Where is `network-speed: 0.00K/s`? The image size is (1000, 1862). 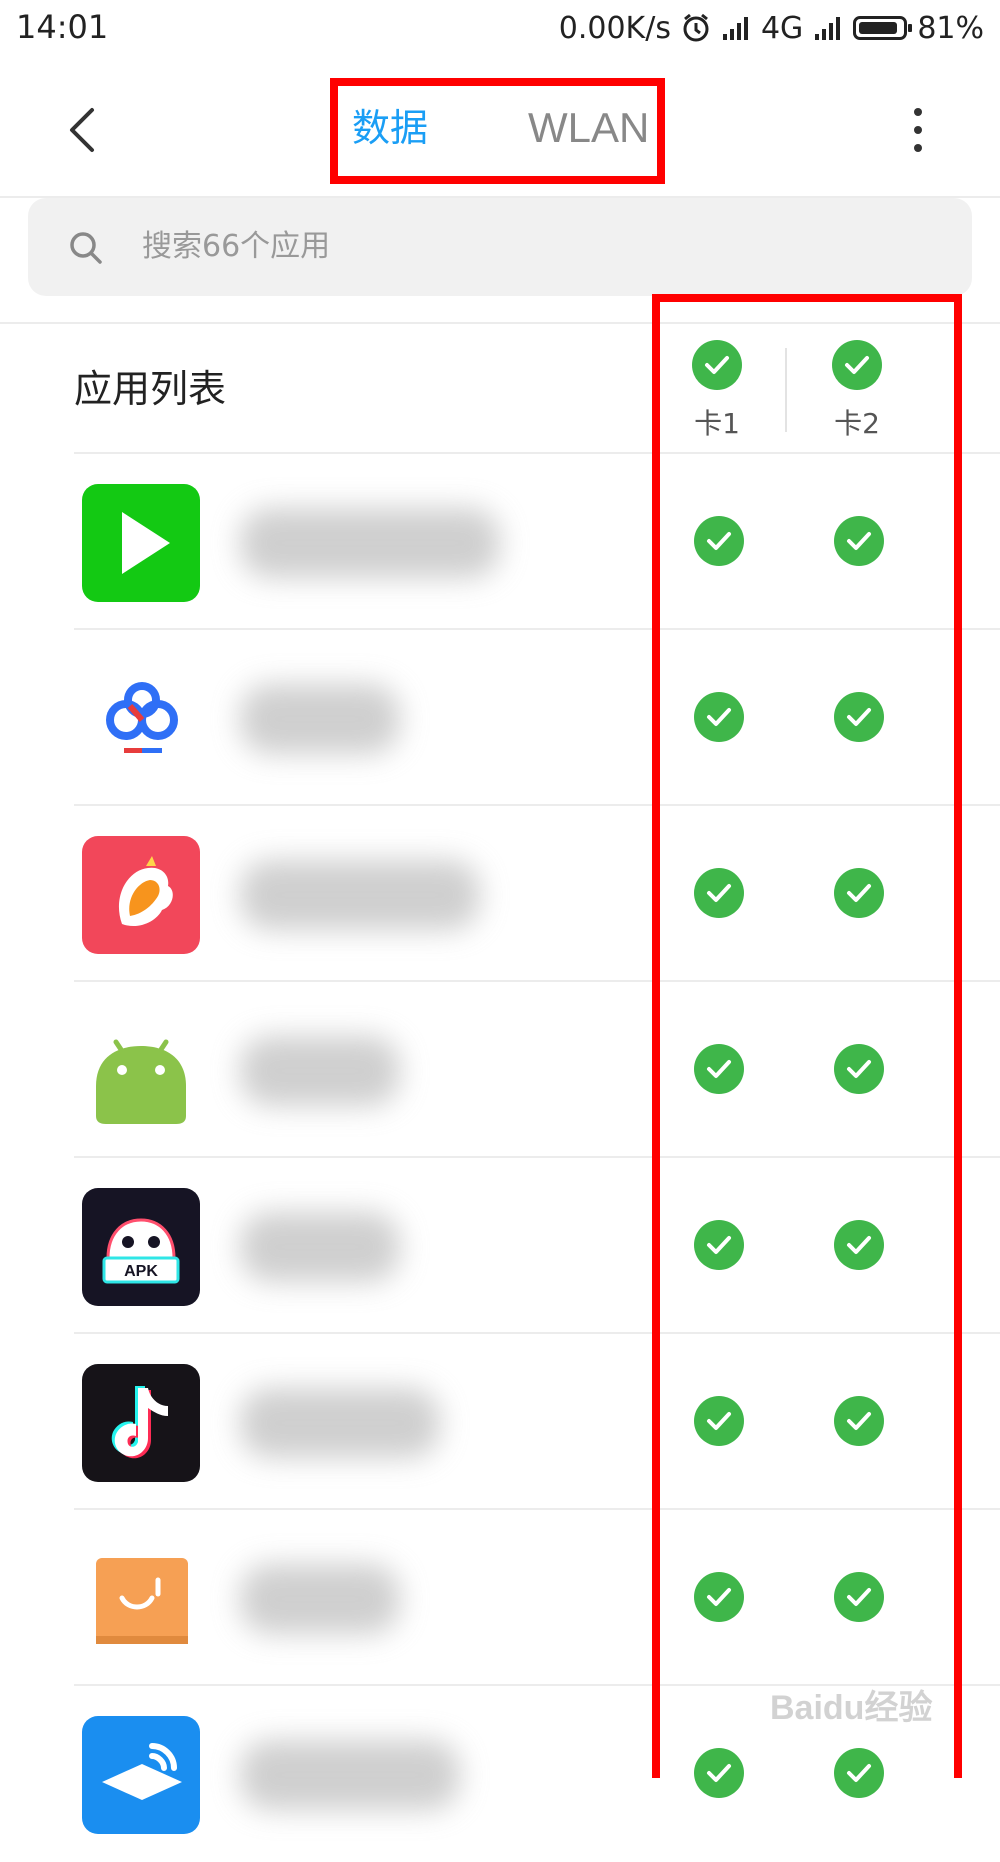 network-speed: 0.00K/s is located at coordinates (614, 28).